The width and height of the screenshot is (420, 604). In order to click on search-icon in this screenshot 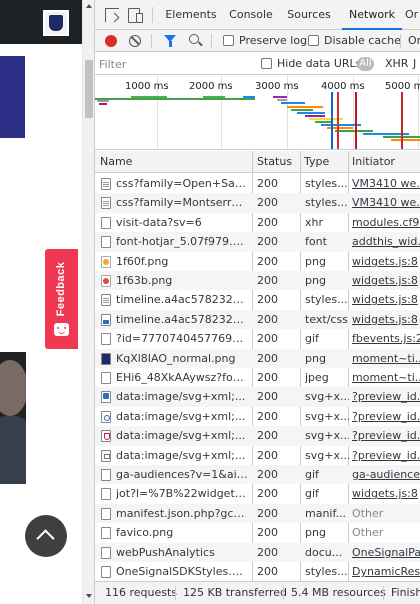, I will do `click(194, 39)`.